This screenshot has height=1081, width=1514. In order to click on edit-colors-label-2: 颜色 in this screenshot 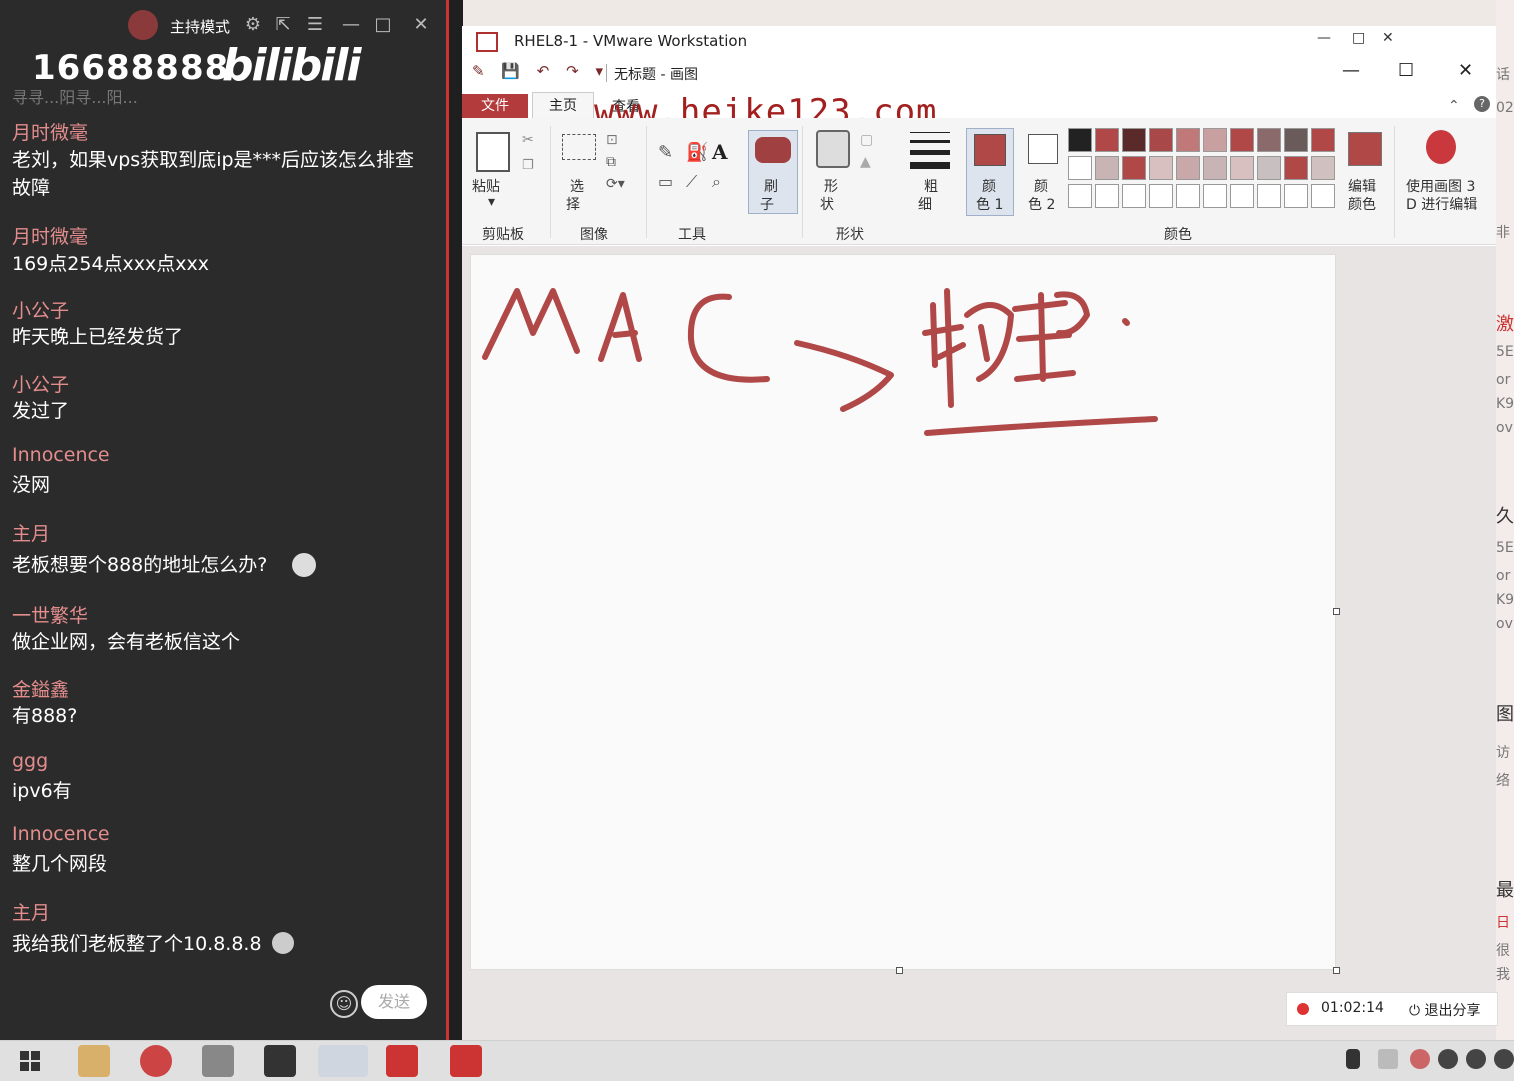, I will do `click(1362, 204)`.